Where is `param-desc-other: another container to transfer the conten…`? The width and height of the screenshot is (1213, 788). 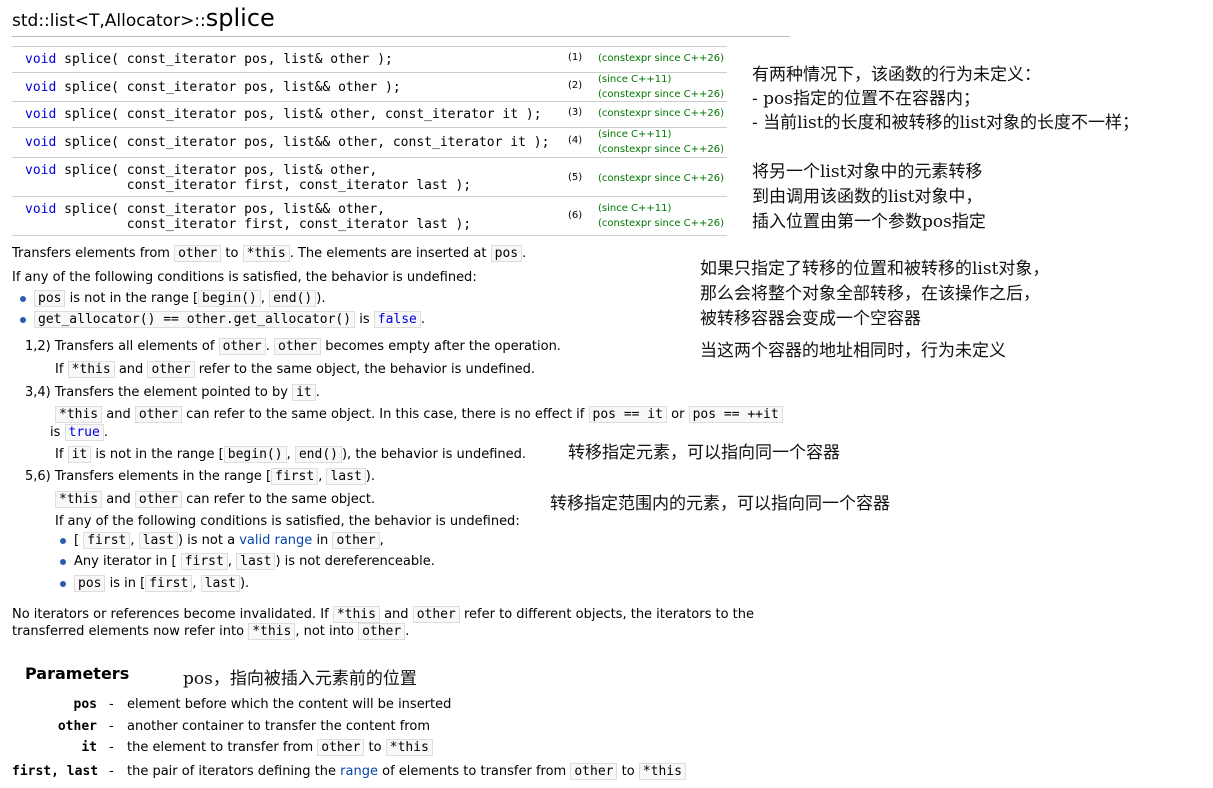
param-desc-other: another container to transfer the conten… is located at coordinates (278, 726).